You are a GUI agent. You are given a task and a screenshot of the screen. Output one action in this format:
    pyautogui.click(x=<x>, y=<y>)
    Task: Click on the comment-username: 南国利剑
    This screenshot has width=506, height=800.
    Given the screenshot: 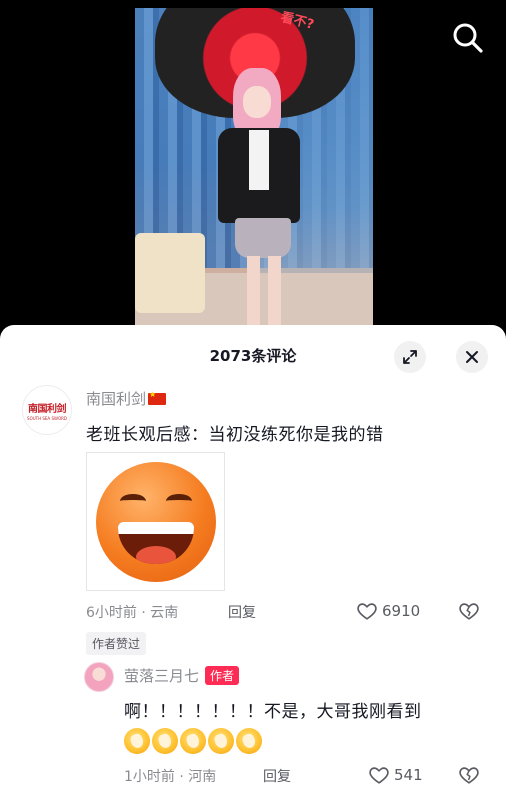 What is the action you would take?
    pyautogui.click(x=126, y=398)
    